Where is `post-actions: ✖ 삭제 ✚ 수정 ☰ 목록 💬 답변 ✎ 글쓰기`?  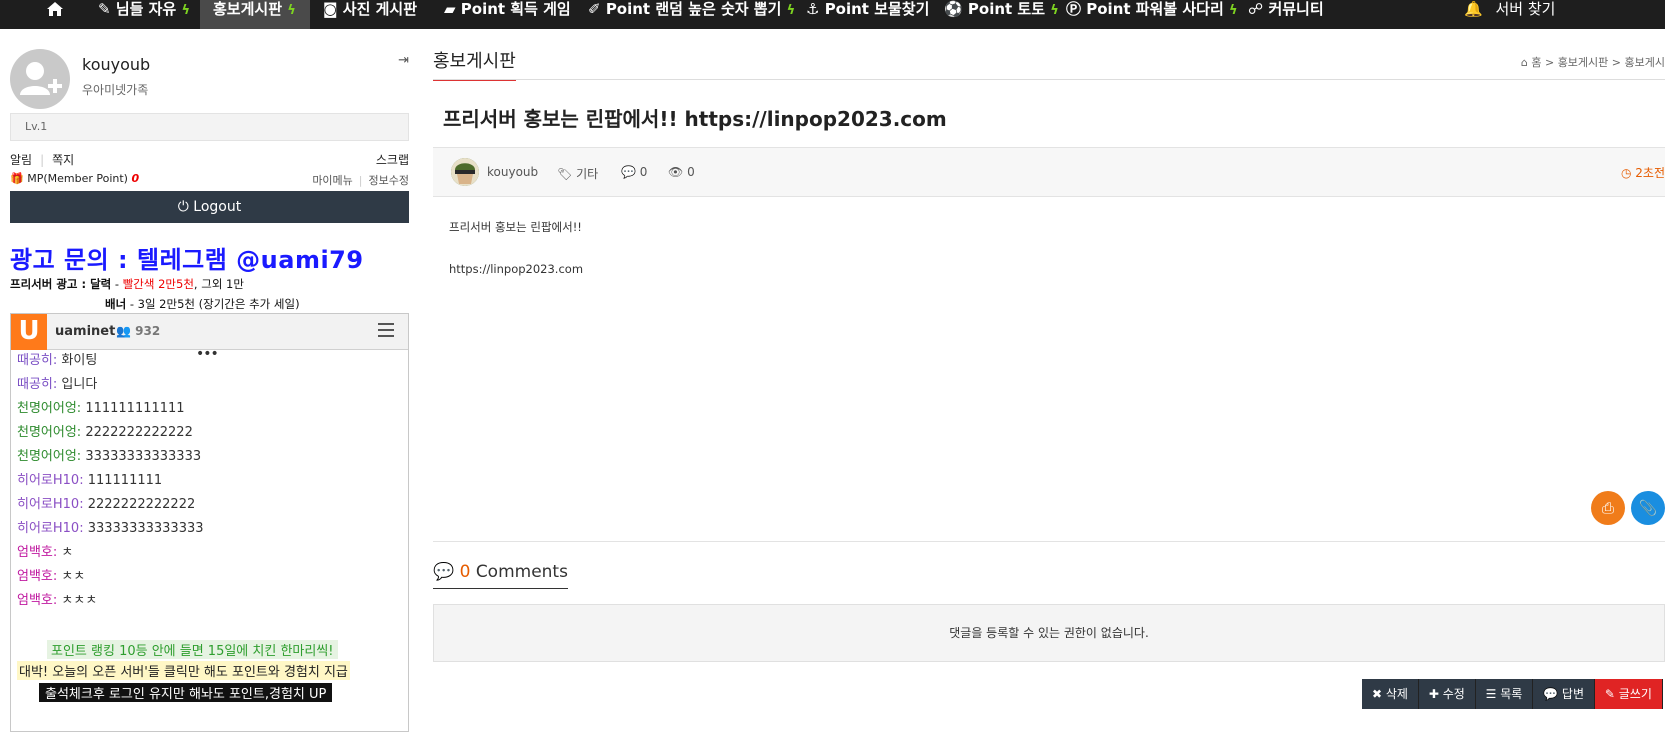
post-actions: ✖ 삭제 ✚ 수정 ☰ 목록 💬 답변 ✎ 글쓰기 is located at coordinates (1512, 694).